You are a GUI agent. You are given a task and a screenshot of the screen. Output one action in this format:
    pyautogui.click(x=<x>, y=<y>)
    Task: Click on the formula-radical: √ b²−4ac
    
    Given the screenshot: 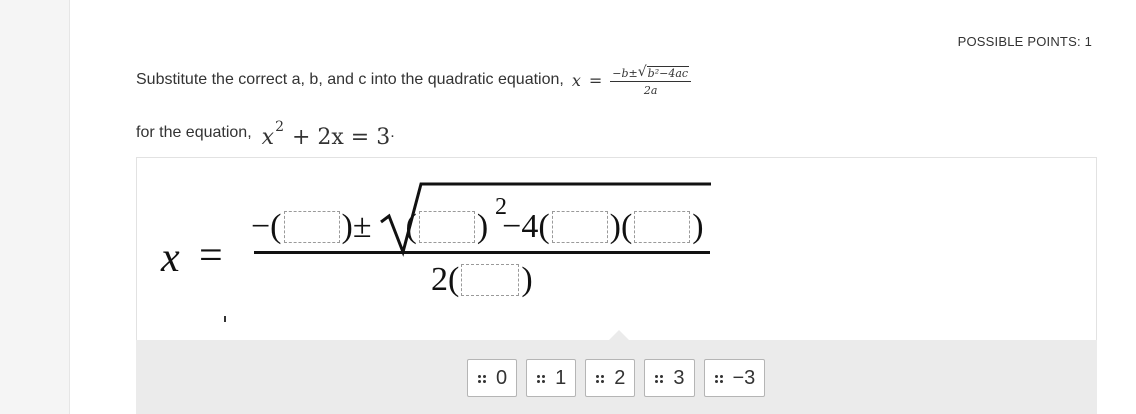 What is the action you would take?
    pyautogui.click(x=663, y=71)
    